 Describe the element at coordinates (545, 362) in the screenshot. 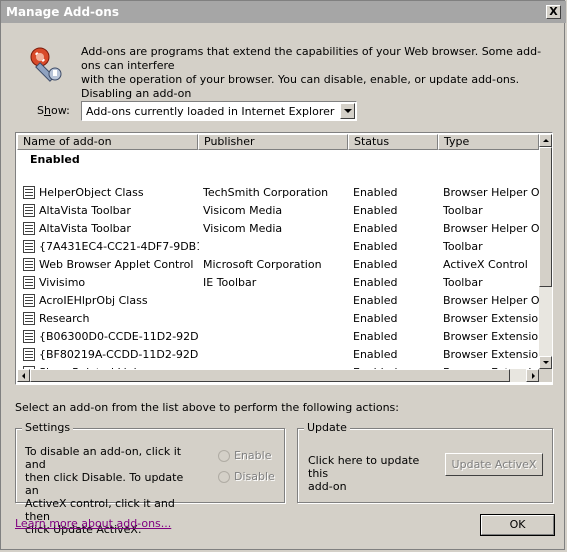

I see `scroll-down-icon` at that location.